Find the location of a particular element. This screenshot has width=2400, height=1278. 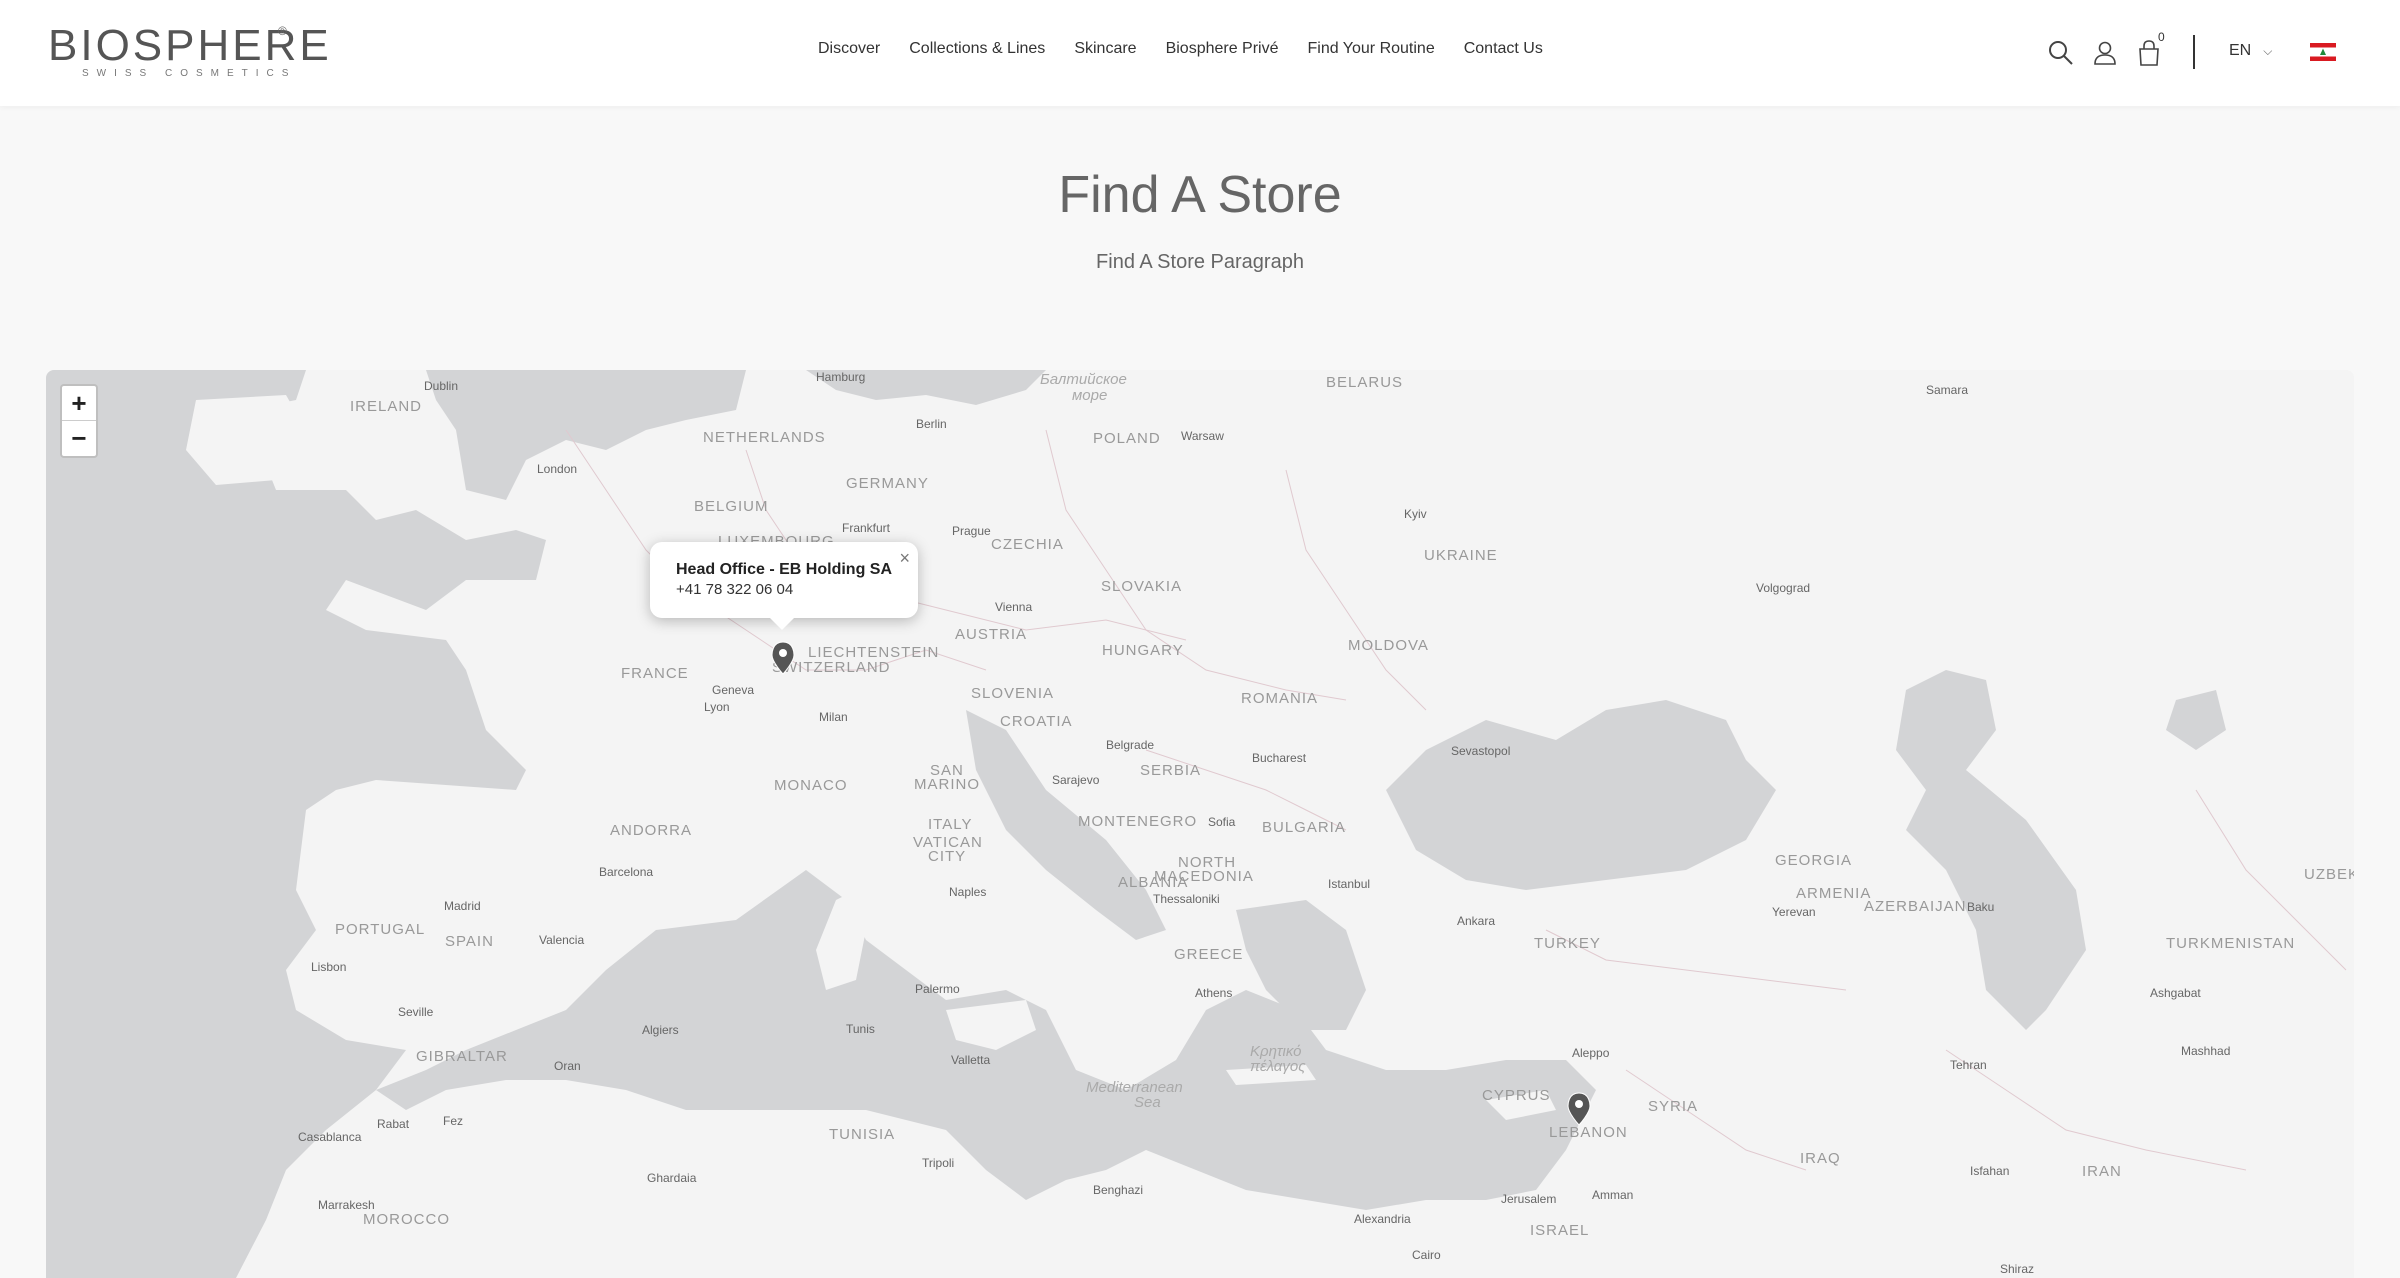

label-marino: MARINO is located at coordinates (947, 784).